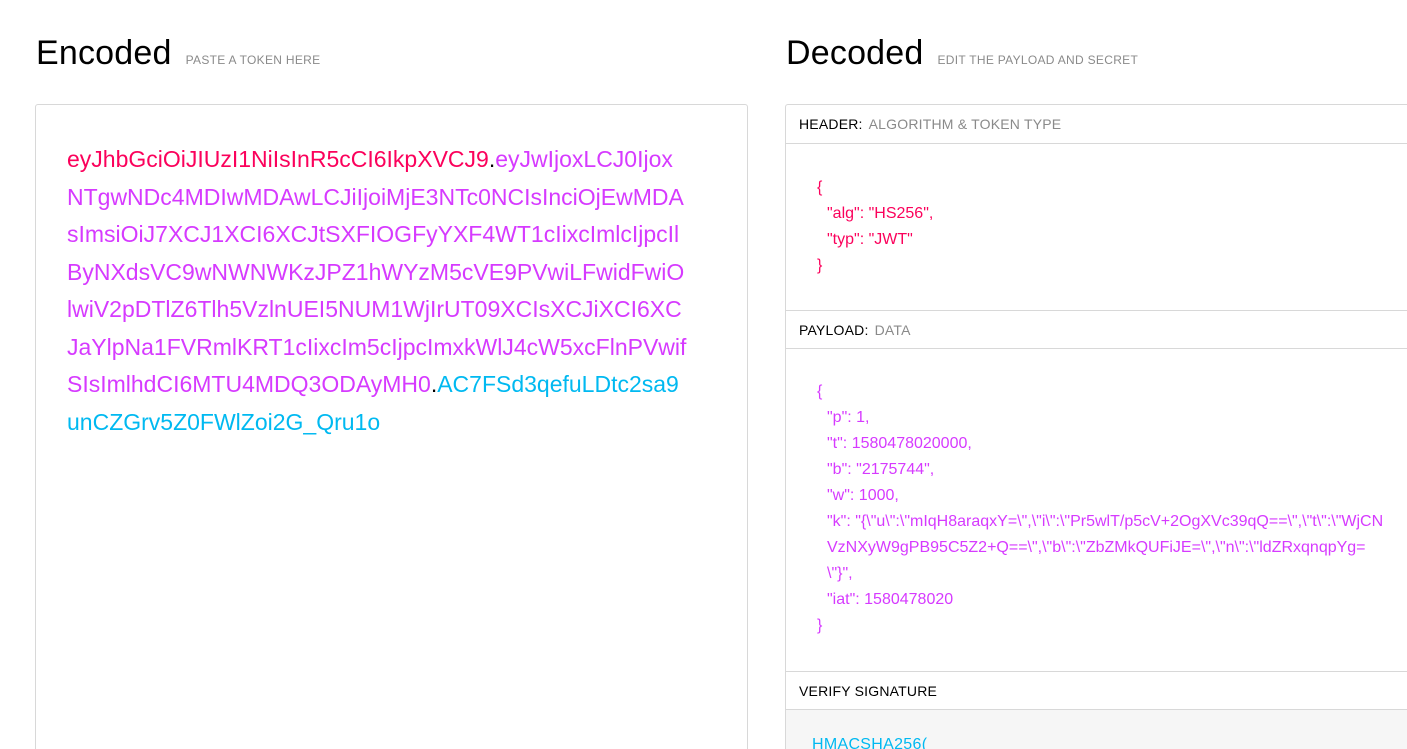 This screenshot has height=749, width=1407. What do you see at coordinates (178, 53) in the screenshot?
I see `encoded-heading: Encoded PASTE A TOKEN HERE` at bounding box center [178, 53].